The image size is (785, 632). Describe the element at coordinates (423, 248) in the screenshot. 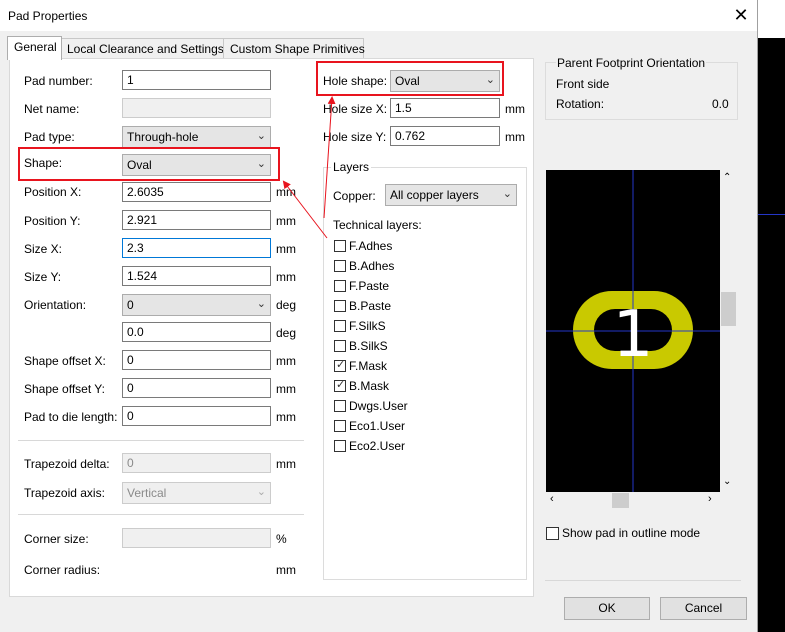

I see `layer-checkbox-f-adhes: F.Adhes` at that location.